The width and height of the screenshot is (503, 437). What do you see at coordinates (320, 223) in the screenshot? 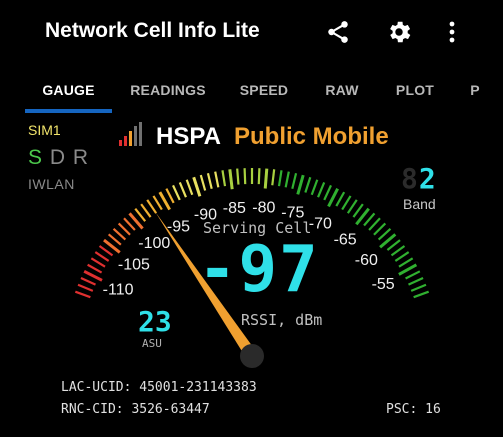
I see `gauge-tick-label: -70` at bounding box center [320, 223].